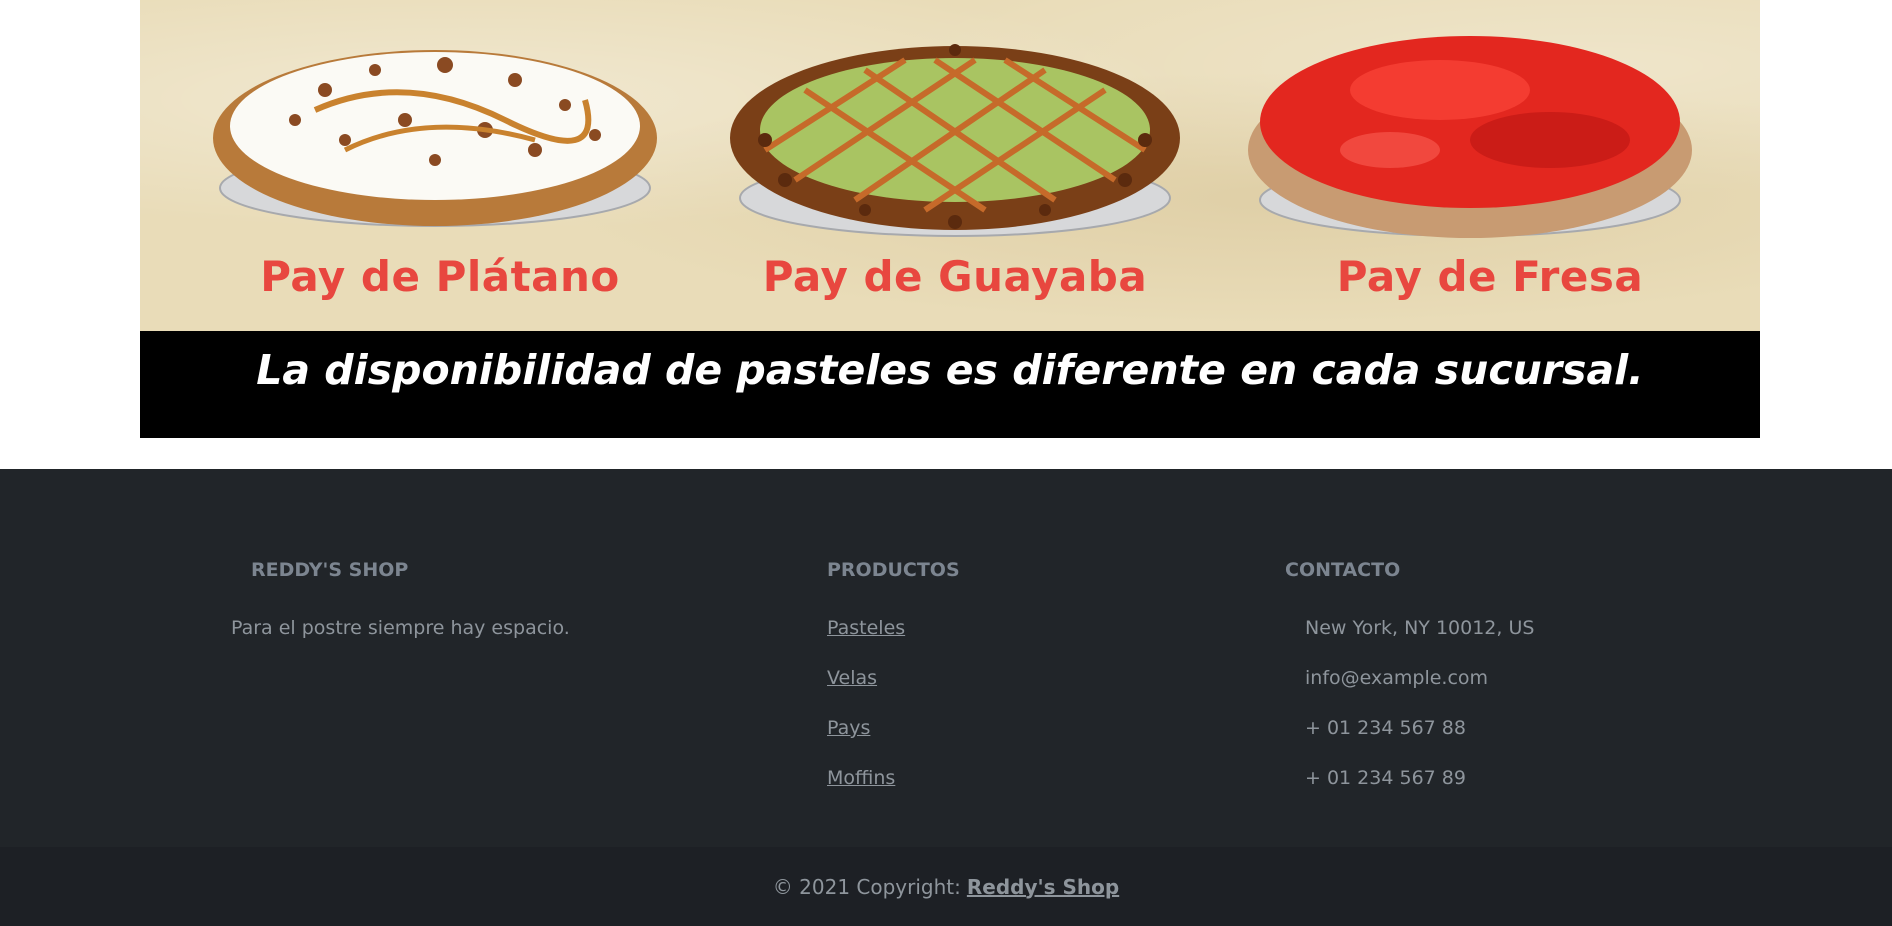  I want to click on copyright-bar: © 2021 Copyright: Reddy's Shop, so click(946, 886).